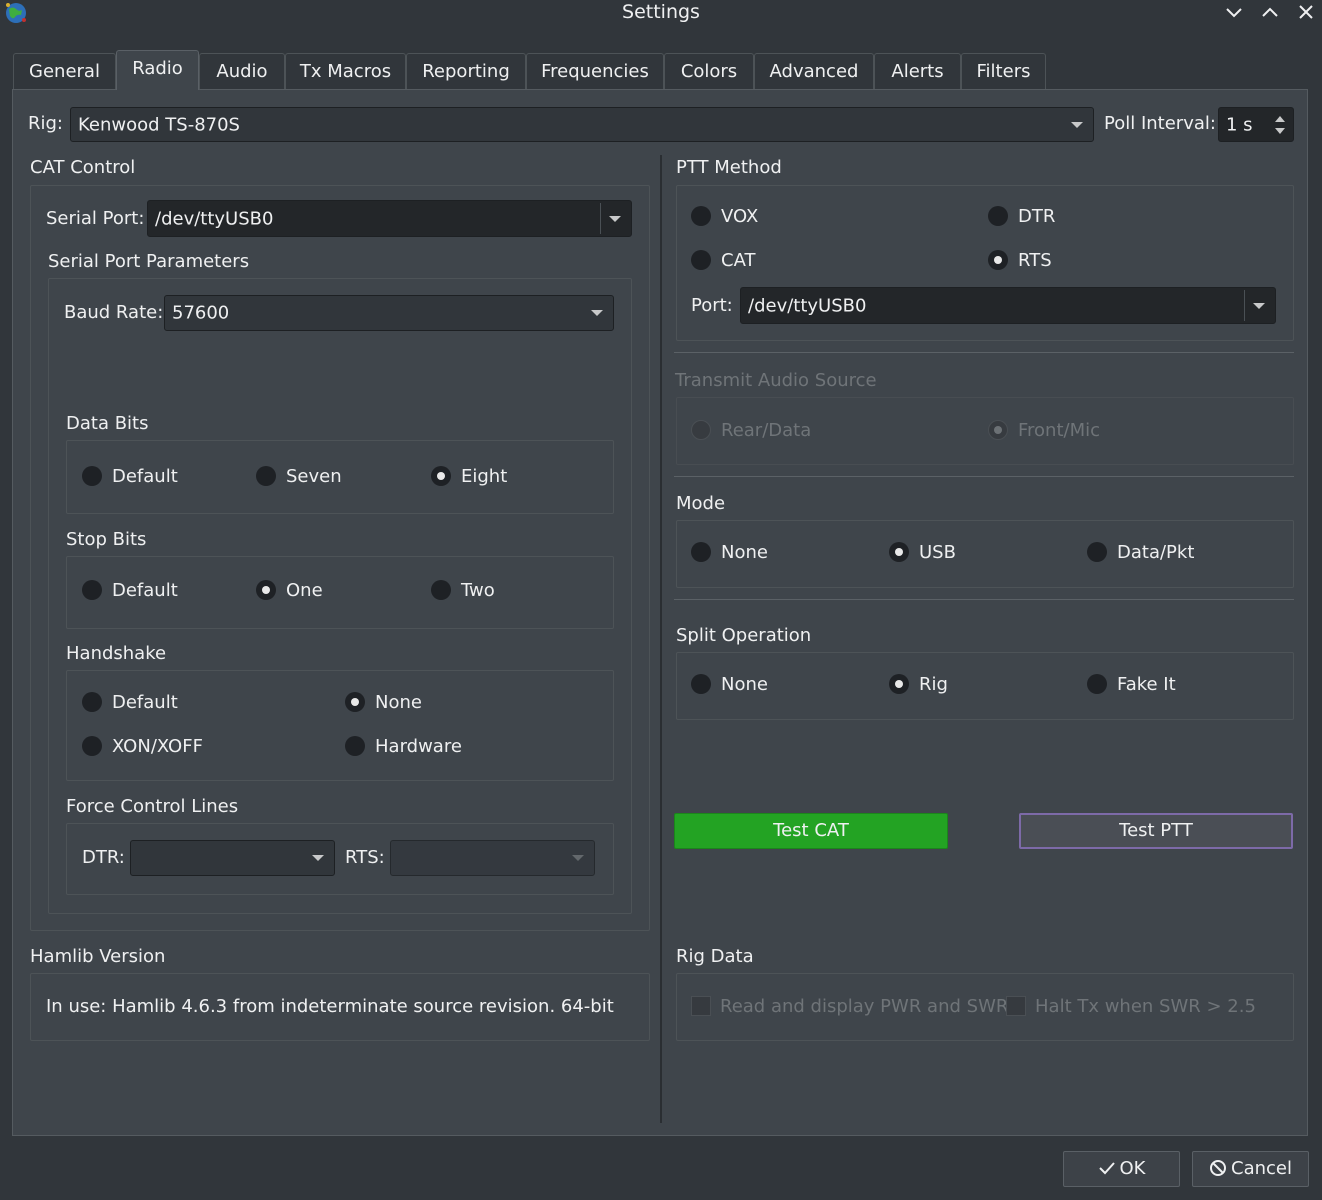  I want to click on maximize-button, so click(1270, 13).